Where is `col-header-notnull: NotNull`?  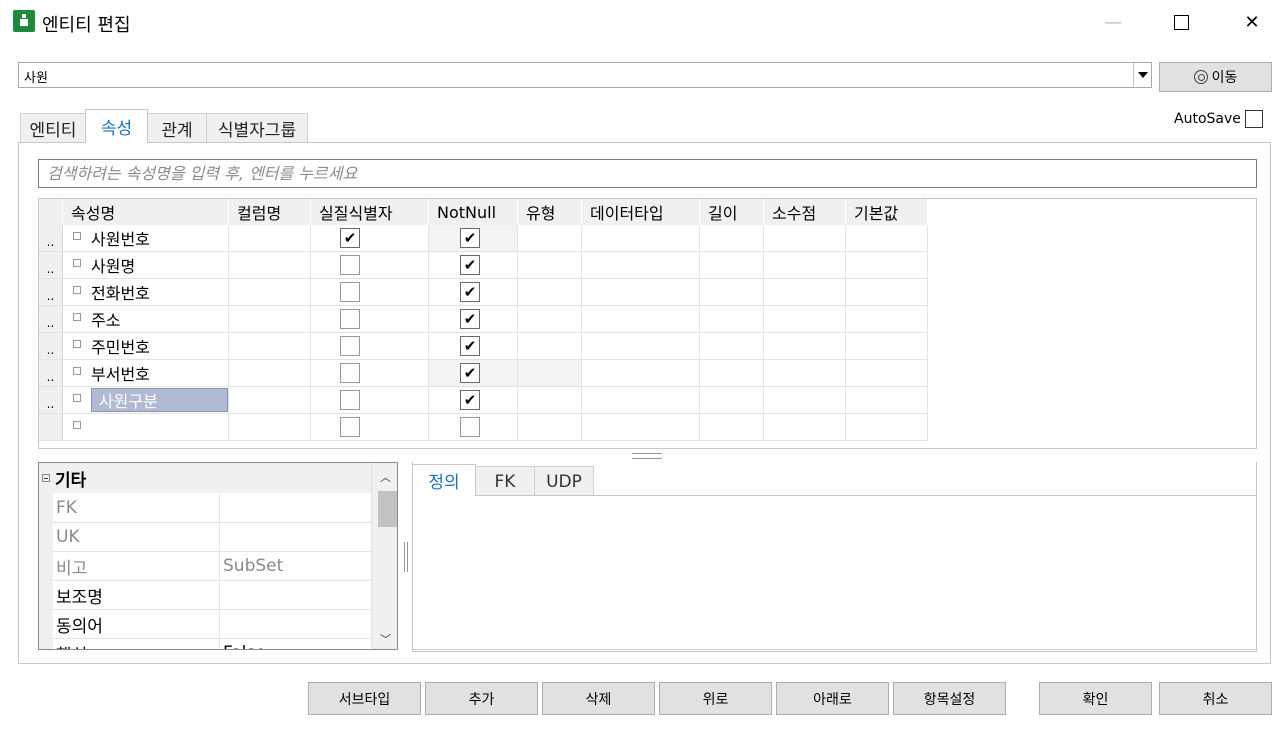
col-header-notnull: NotNull is located at coordinates (473, 212).